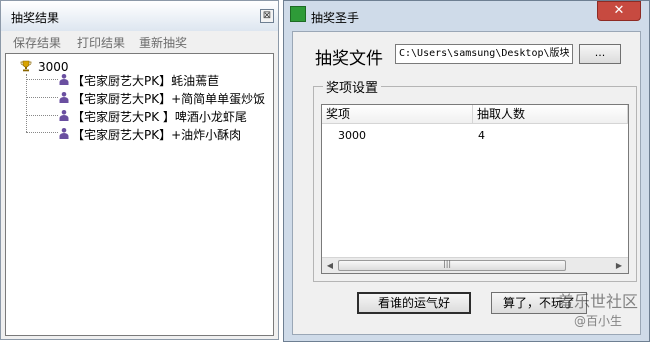 The image size is (650, 342). Describe the element at coordinates (26, 66) in the screenshot. I see `trophy-icon` at that location.